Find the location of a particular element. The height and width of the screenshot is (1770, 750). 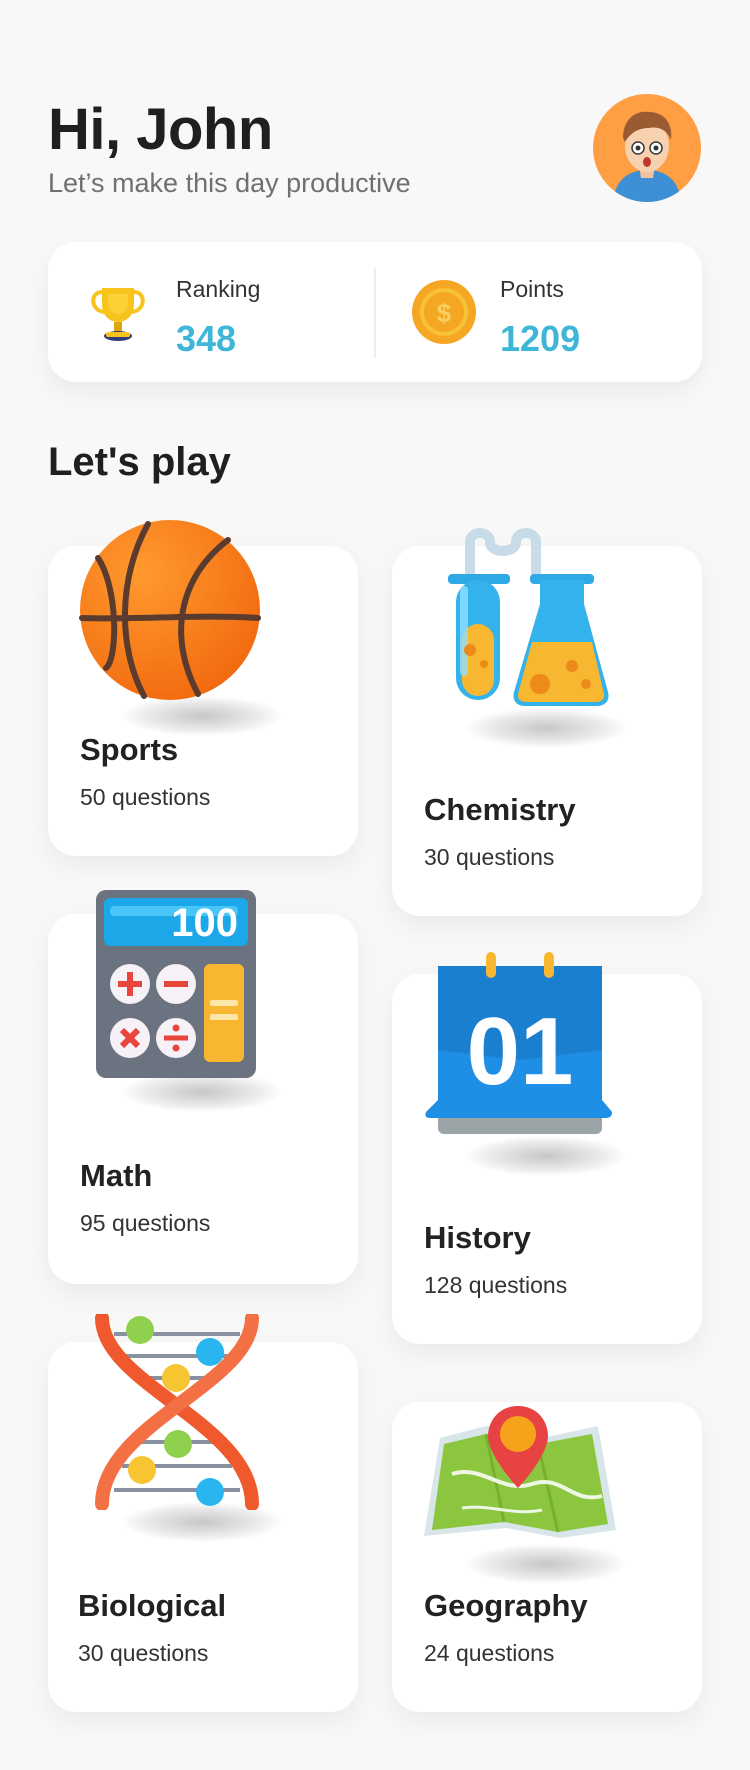

calculator-display: 100 is located at coordinates (204, 923).